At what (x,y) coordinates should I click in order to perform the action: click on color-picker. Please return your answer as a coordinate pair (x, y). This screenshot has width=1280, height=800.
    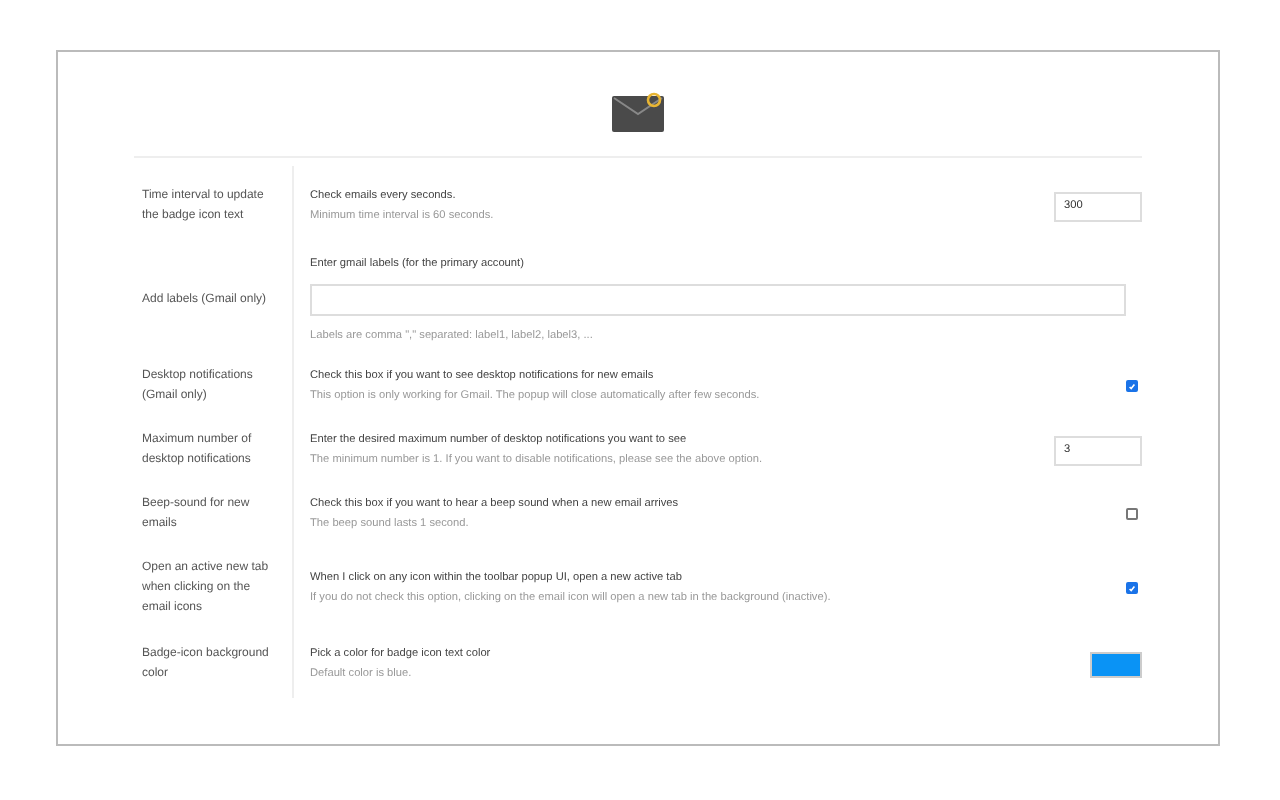
    Looking at the image, I should click on (1116, 664).